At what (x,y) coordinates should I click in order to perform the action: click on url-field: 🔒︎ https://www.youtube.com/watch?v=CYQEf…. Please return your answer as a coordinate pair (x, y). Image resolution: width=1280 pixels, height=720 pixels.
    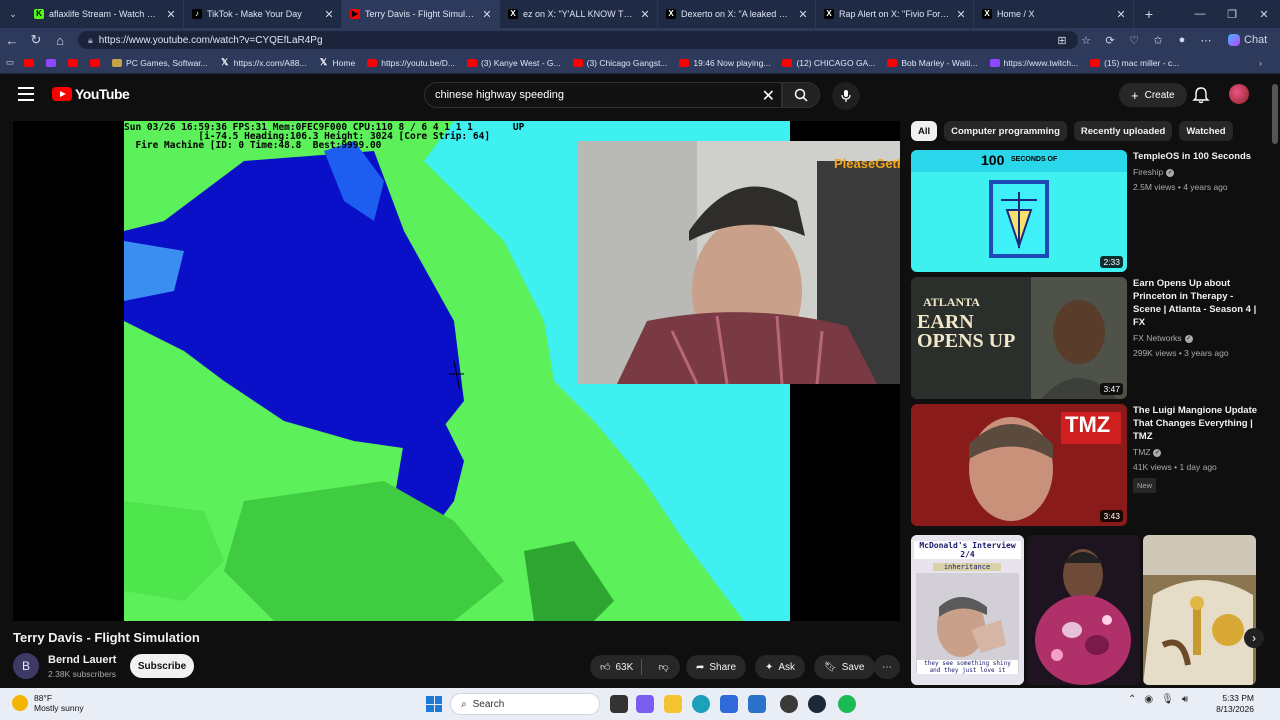
    Looking at the image, I should click on (578, 40).